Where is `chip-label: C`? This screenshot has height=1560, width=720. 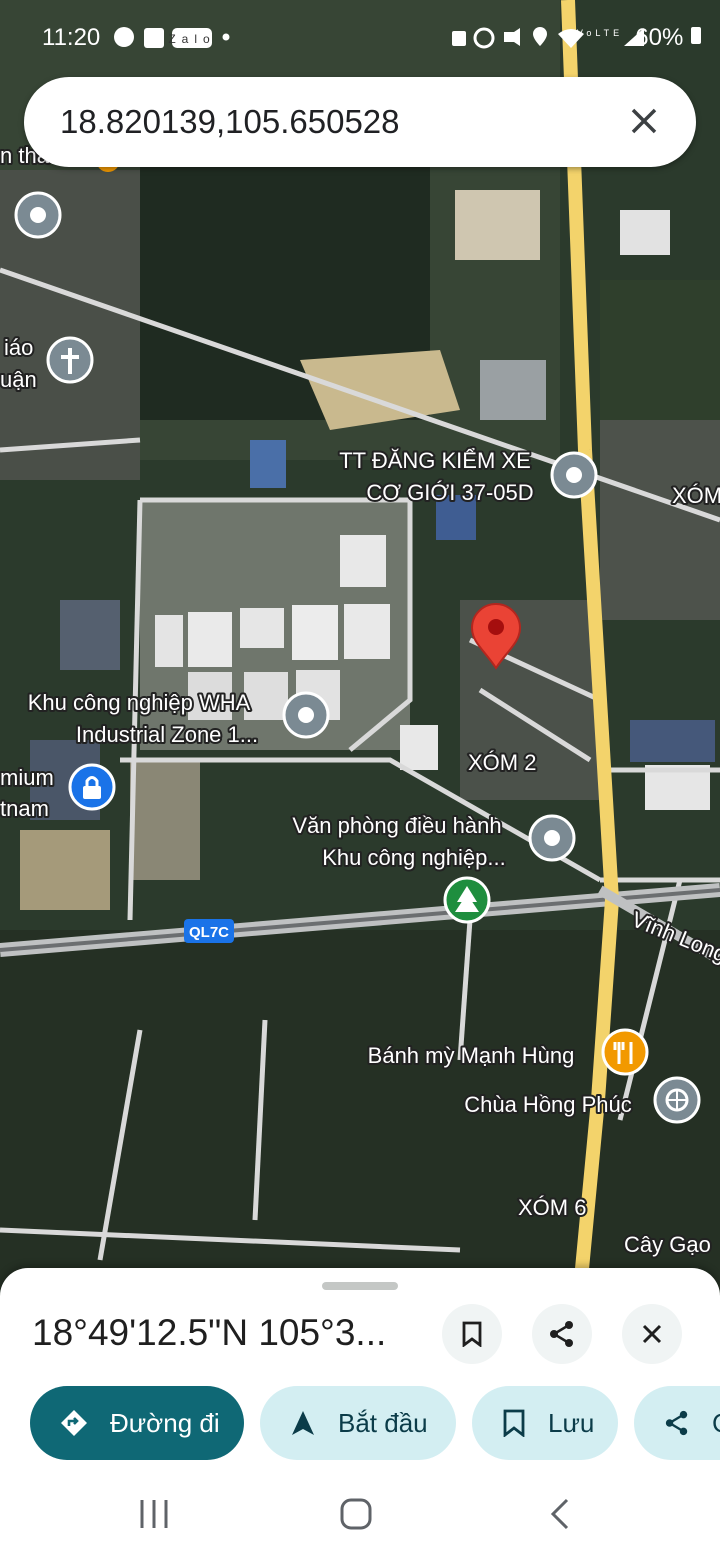 chip-label: C is located at coordinates (716, 1423).